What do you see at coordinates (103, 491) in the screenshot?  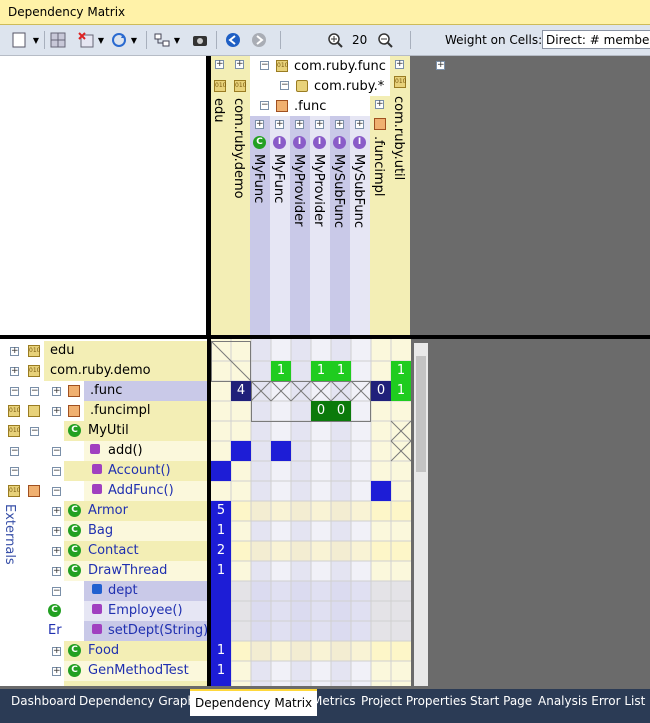 I see `row-header-addfunc: 010 − AddFunc()` at bounding box center [103, 491].